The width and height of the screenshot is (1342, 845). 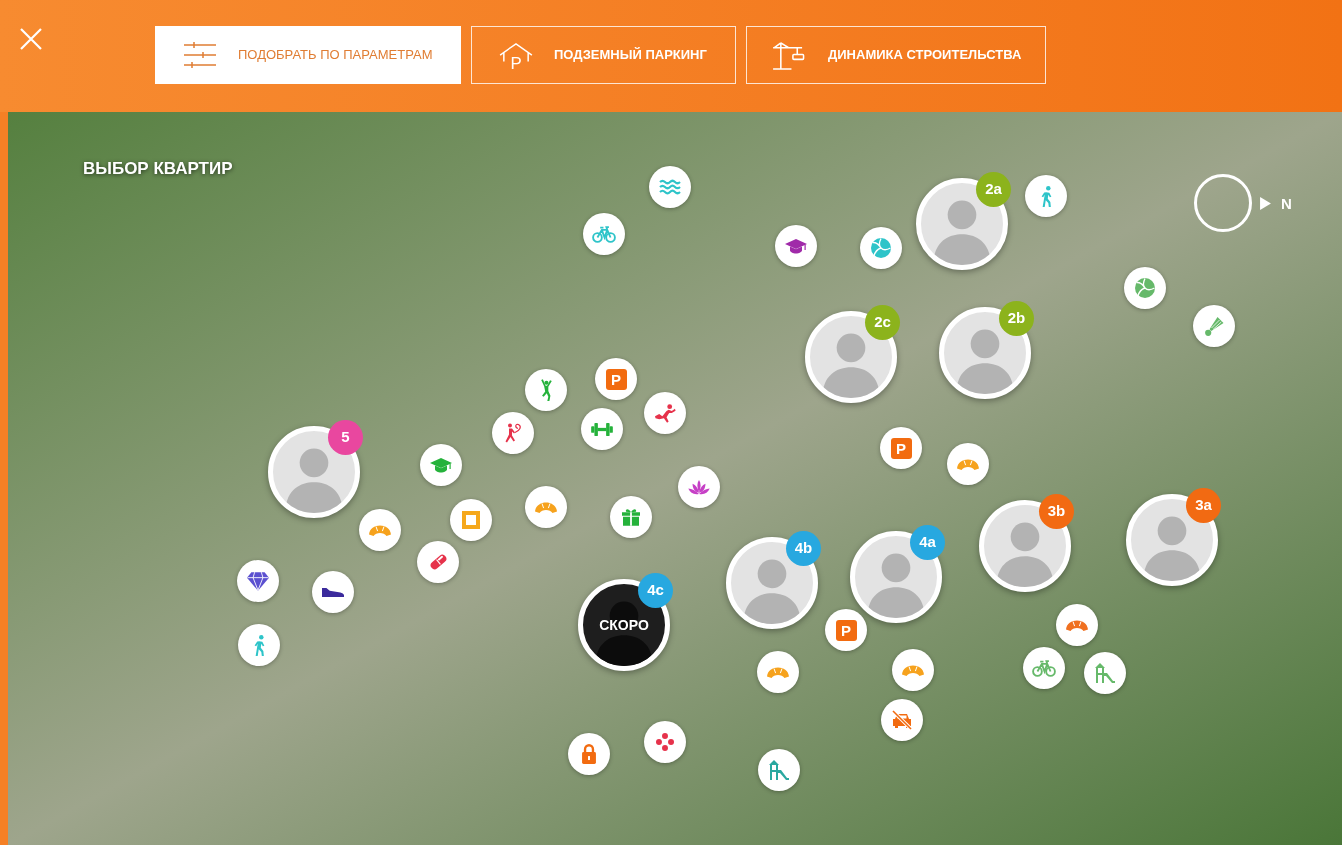 I want to click on compass-ring-icon, so click(x=1223, y=203).